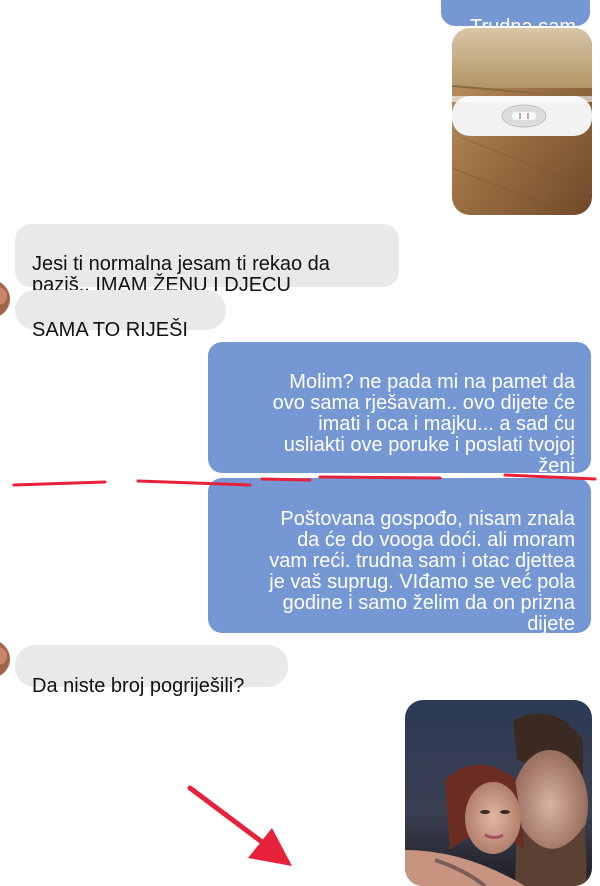 The image size is (600, 886). What do you see at coordinates (120, 315) in the screenshot?
I see `message-bubble-incoming: SAMA TO RIJEŠI` at bounding box center [120, 315].